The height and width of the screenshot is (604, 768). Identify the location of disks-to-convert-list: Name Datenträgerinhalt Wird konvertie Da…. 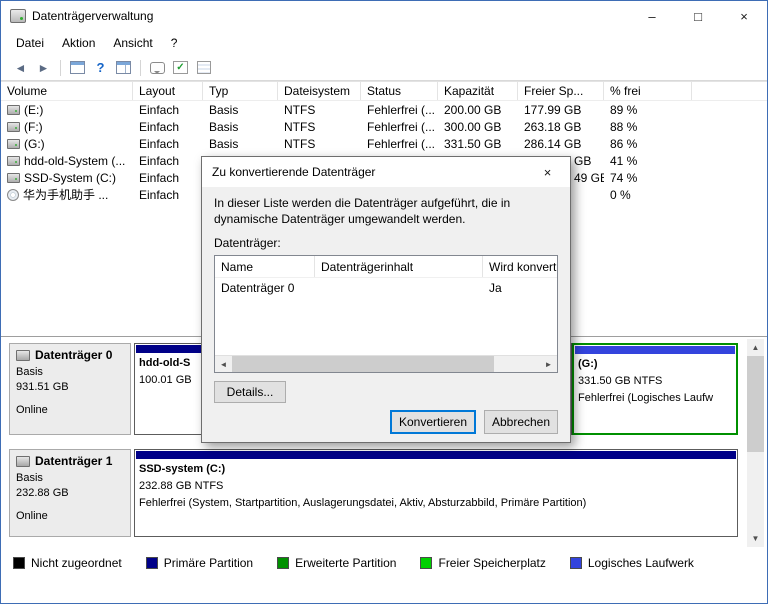
(386, 314).